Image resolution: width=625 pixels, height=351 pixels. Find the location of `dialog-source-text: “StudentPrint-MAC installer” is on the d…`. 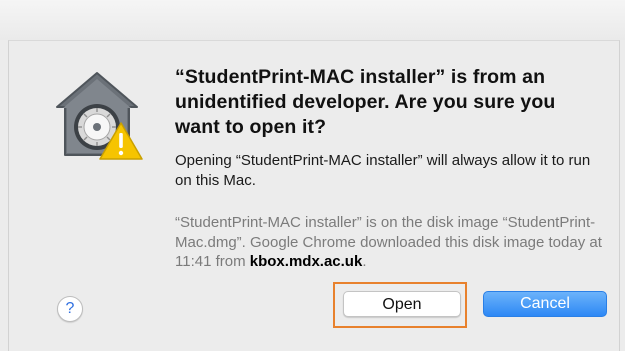

dialog-source-text: “StudentPrint-MAC installer” is on the d… is located at coordinates (395, 242).